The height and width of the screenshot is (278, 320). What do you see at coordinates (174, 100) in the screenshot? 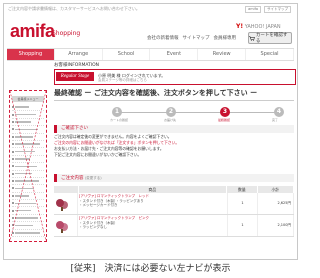
I see `title-divider` at bounding box center [174, 100].